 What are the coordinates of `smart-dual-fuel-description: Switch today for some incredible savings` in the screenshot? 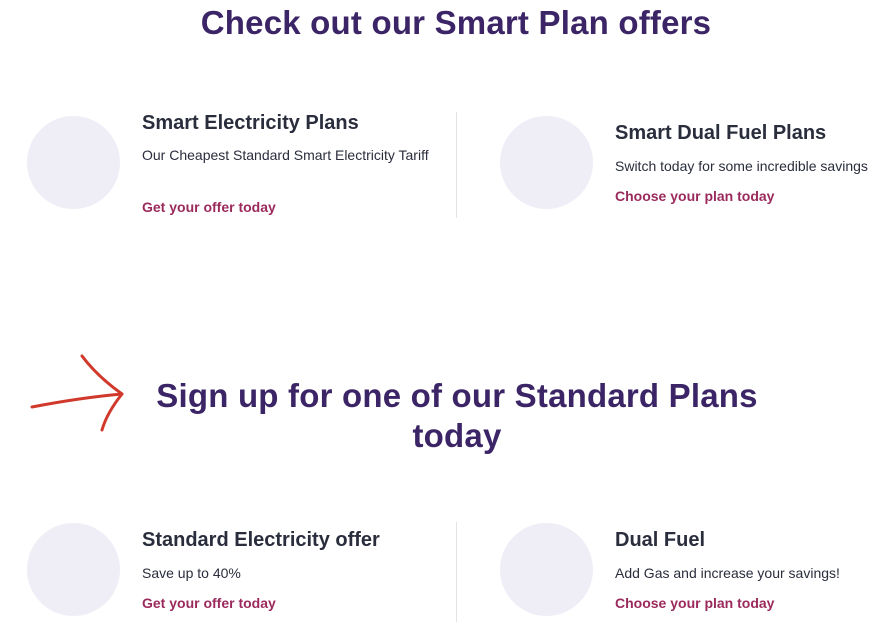 It's located at (741, 166).